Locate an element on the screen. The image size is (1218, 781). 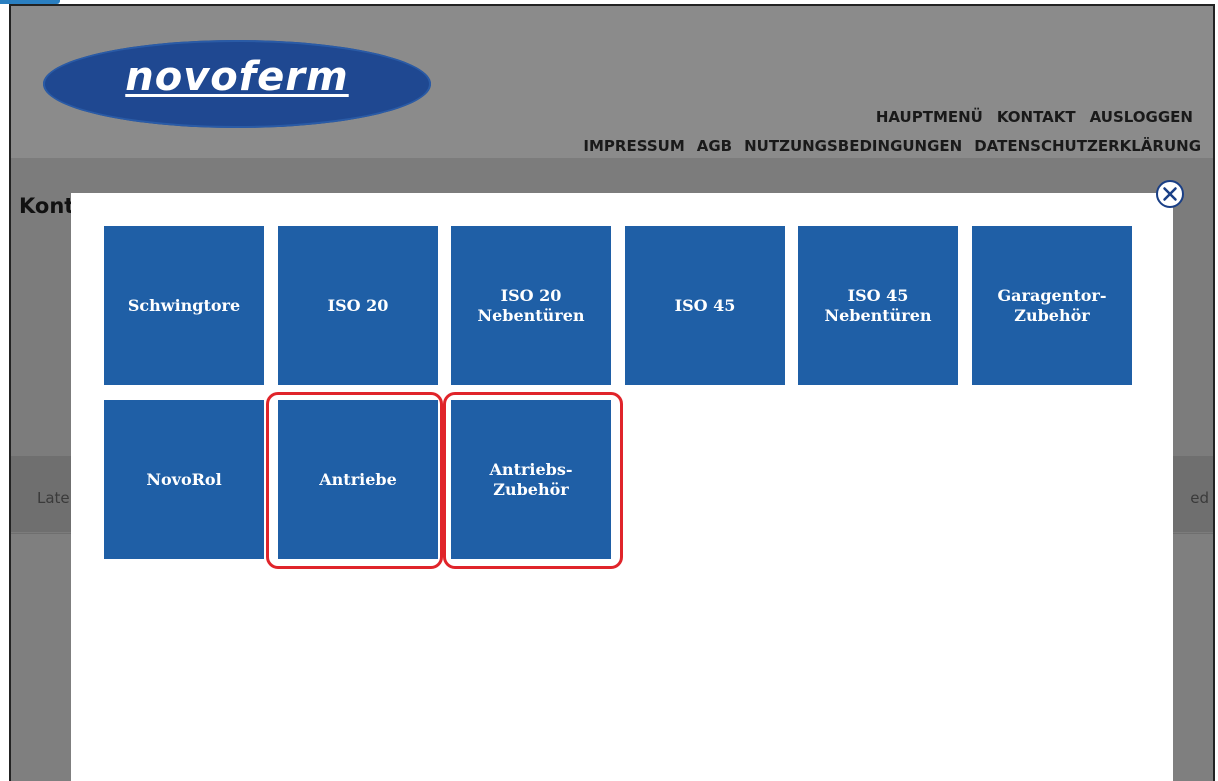
nav-nutzungsbedingungen: NUTZUNGSBEDINGUNGEN is located at coordinates (853, 146).